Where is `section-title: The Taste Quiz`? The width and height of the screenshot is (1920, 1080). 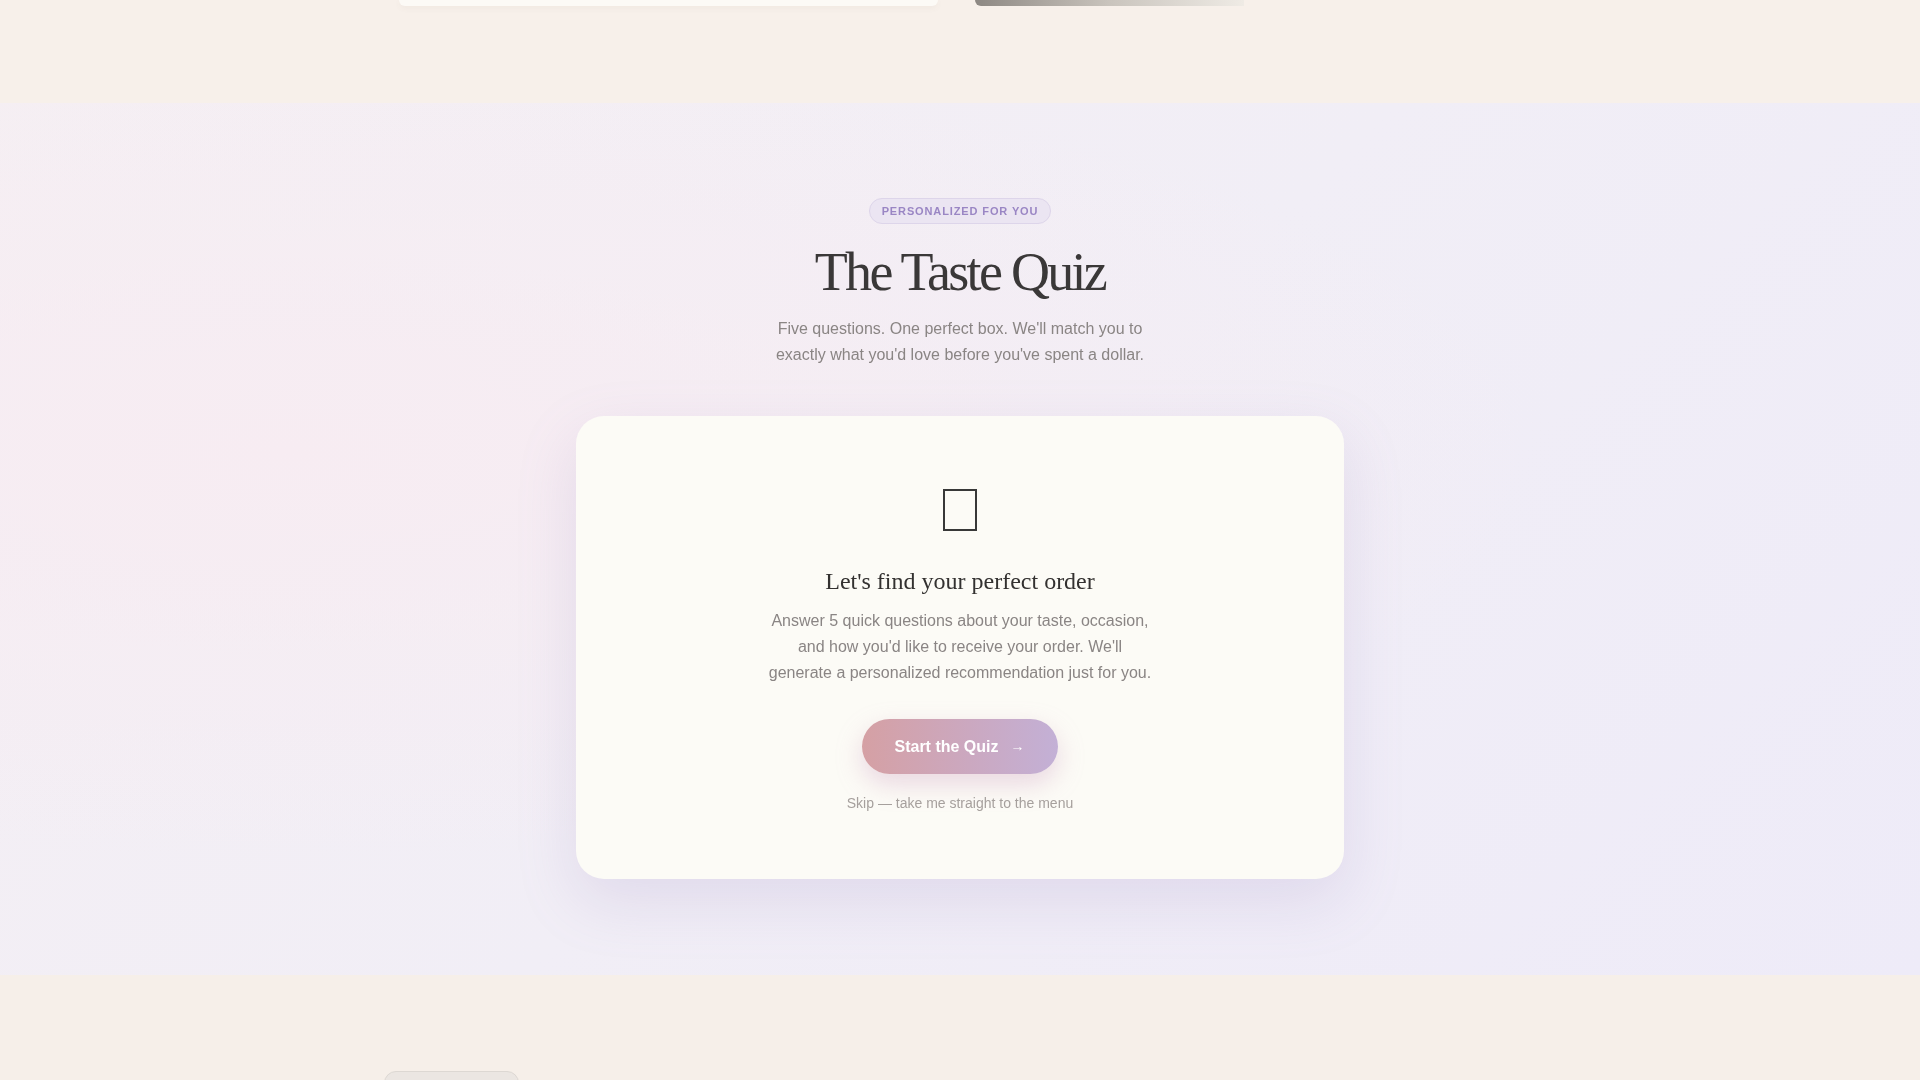
section-title: The Taste Quiz is located at coordinates (960, 272).